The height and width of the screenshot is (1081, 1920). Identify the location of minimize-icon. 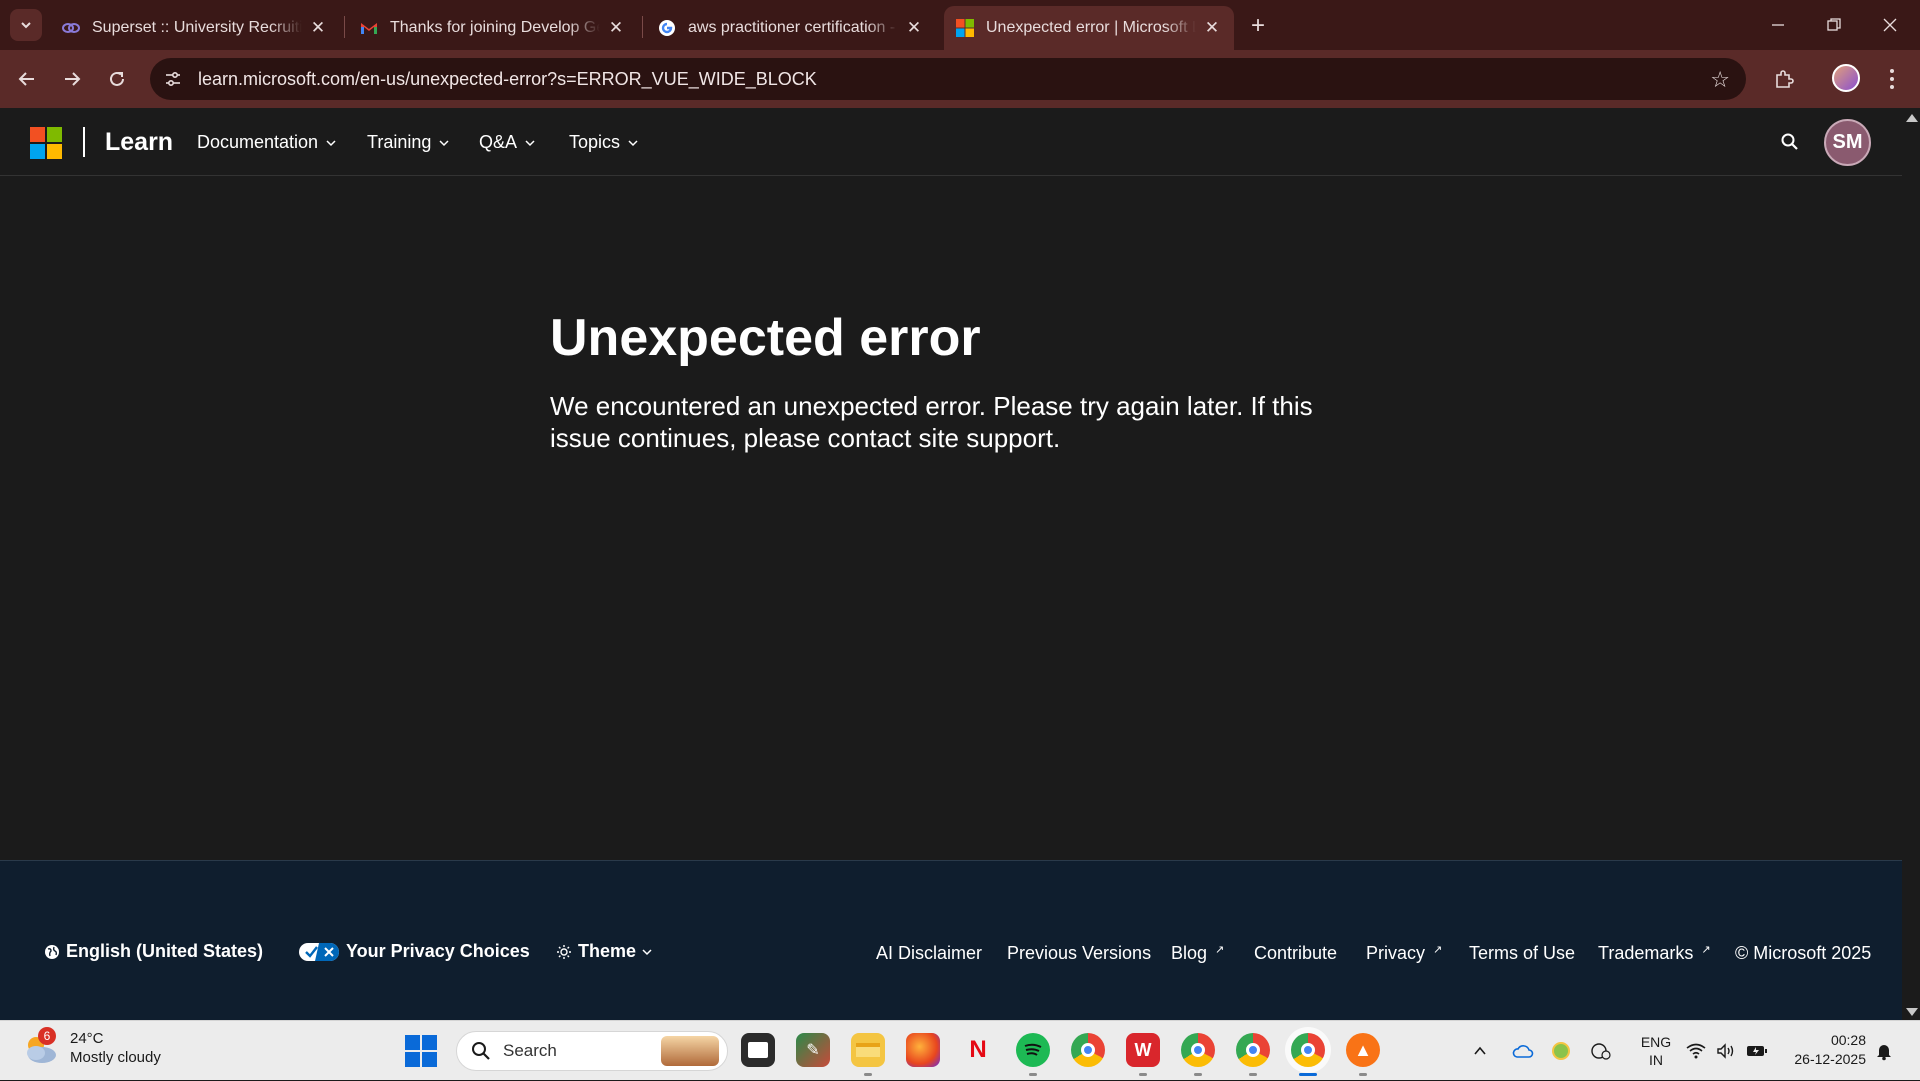
(1778, 25).